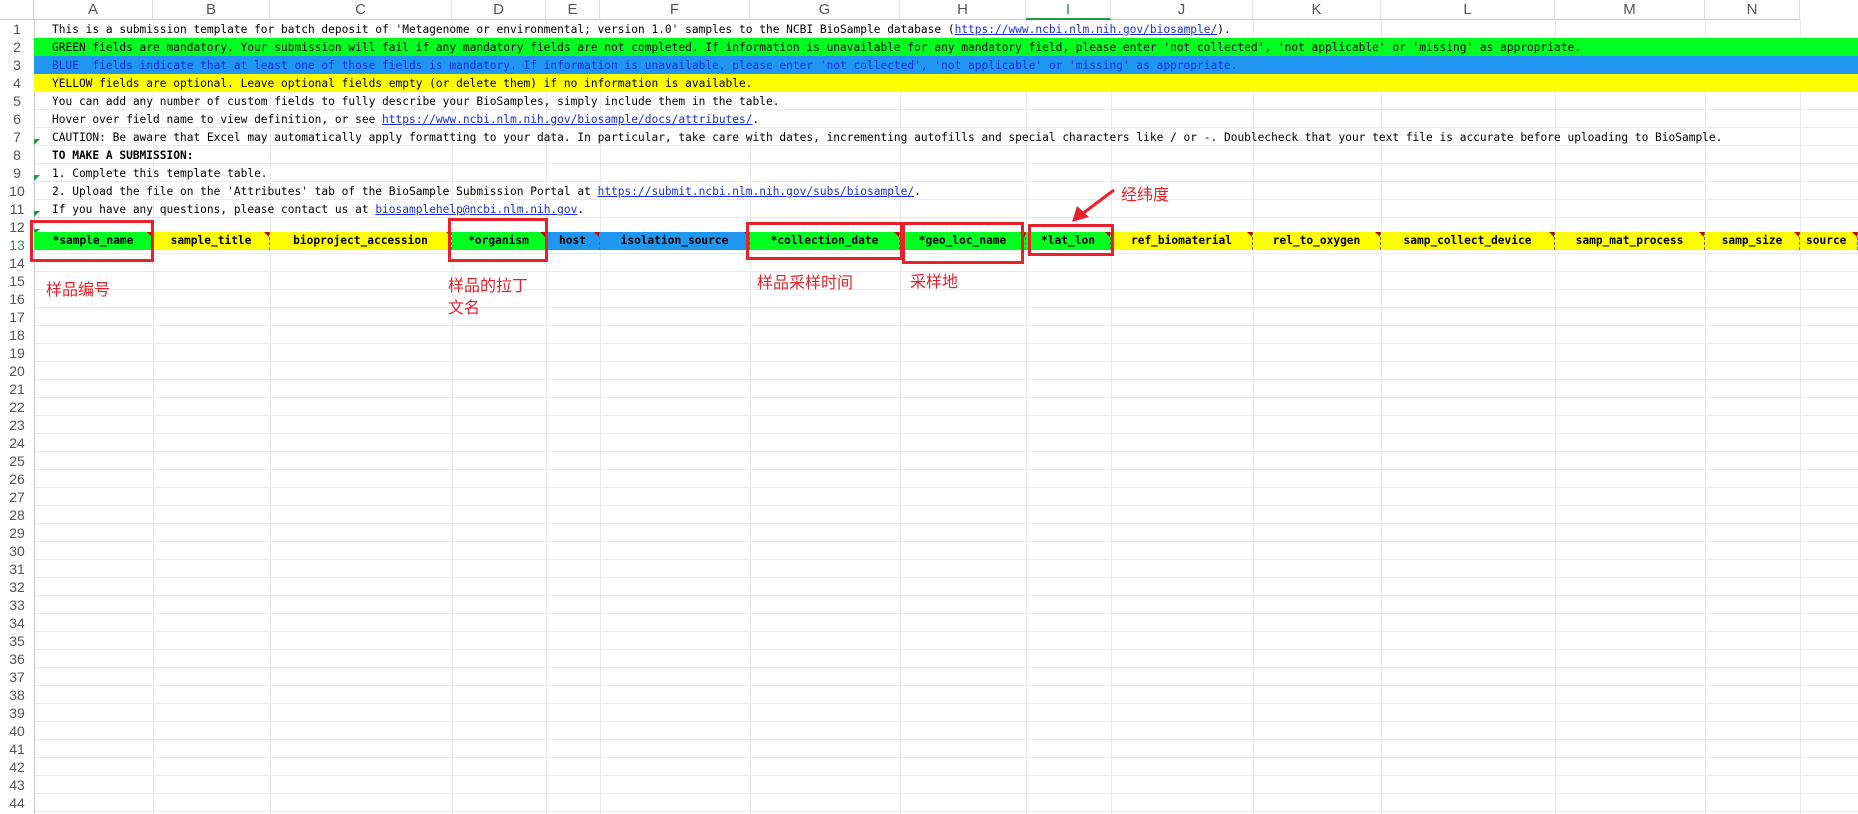 This screenshot has height=814, width=1858. I want to click on row-header-15: 15, so click(17, 281).